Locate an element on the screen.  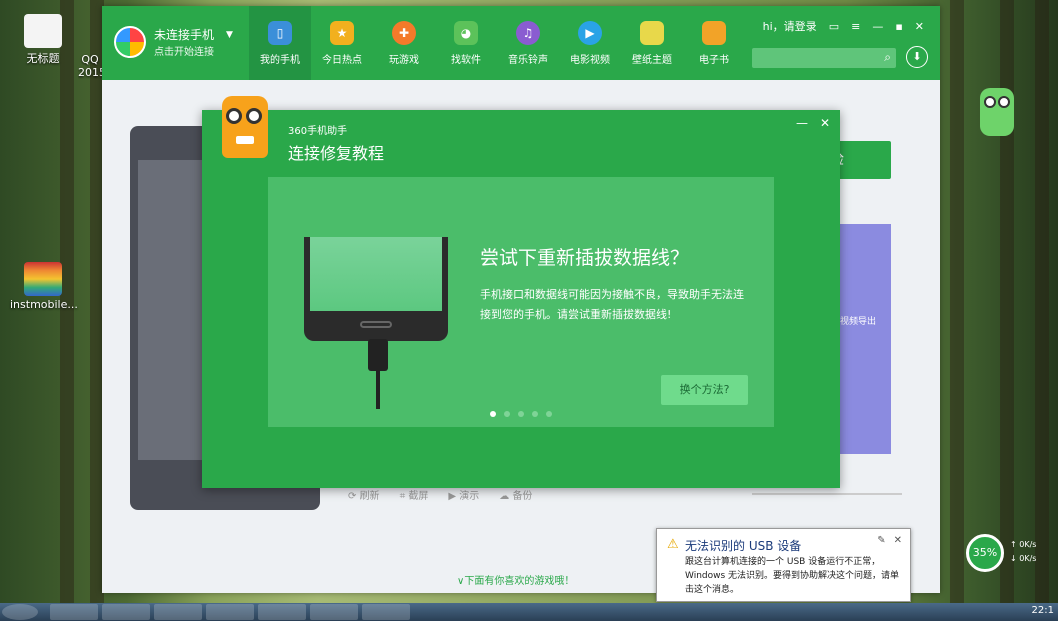
dialog-subtitle: 360手机助手 is located at coordinates (318, 131).